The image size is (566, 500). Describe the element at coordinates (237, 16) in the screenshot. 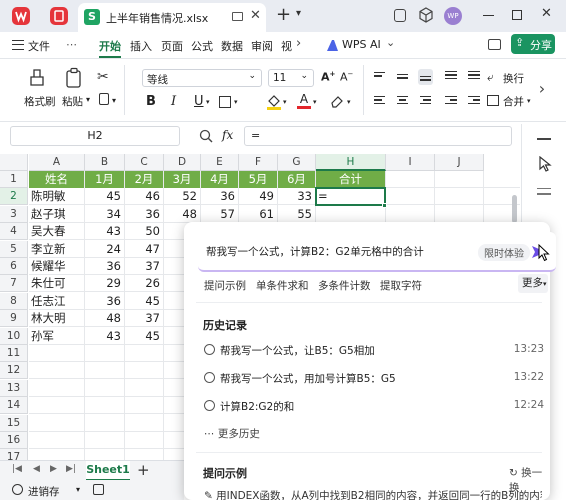

I see `screen-icon` at that location.